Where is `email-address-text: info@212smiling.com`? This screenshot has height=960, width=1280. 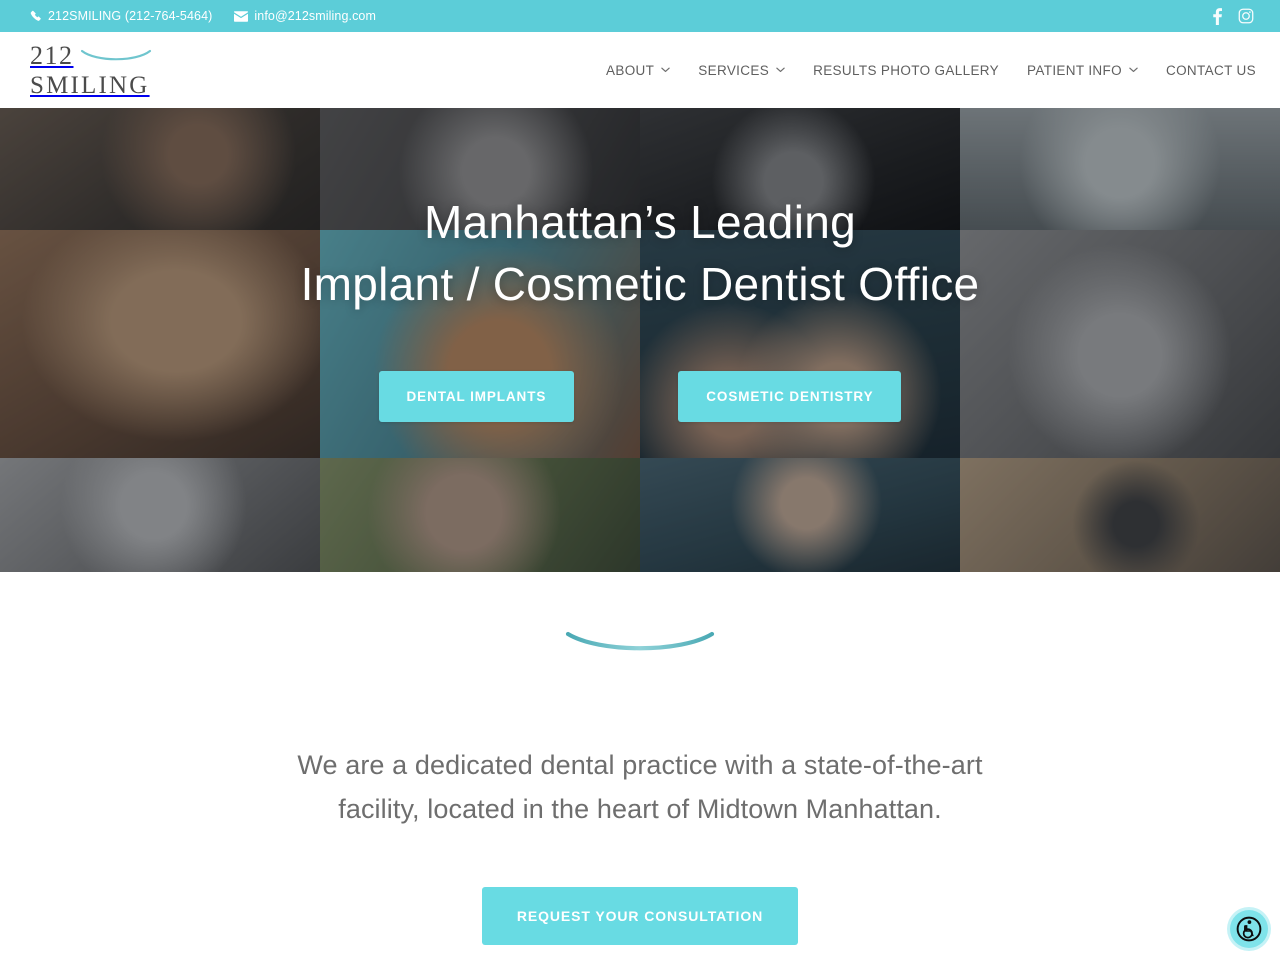
email-address-text: info@212smiling.com is located at coordinates (315, 16).